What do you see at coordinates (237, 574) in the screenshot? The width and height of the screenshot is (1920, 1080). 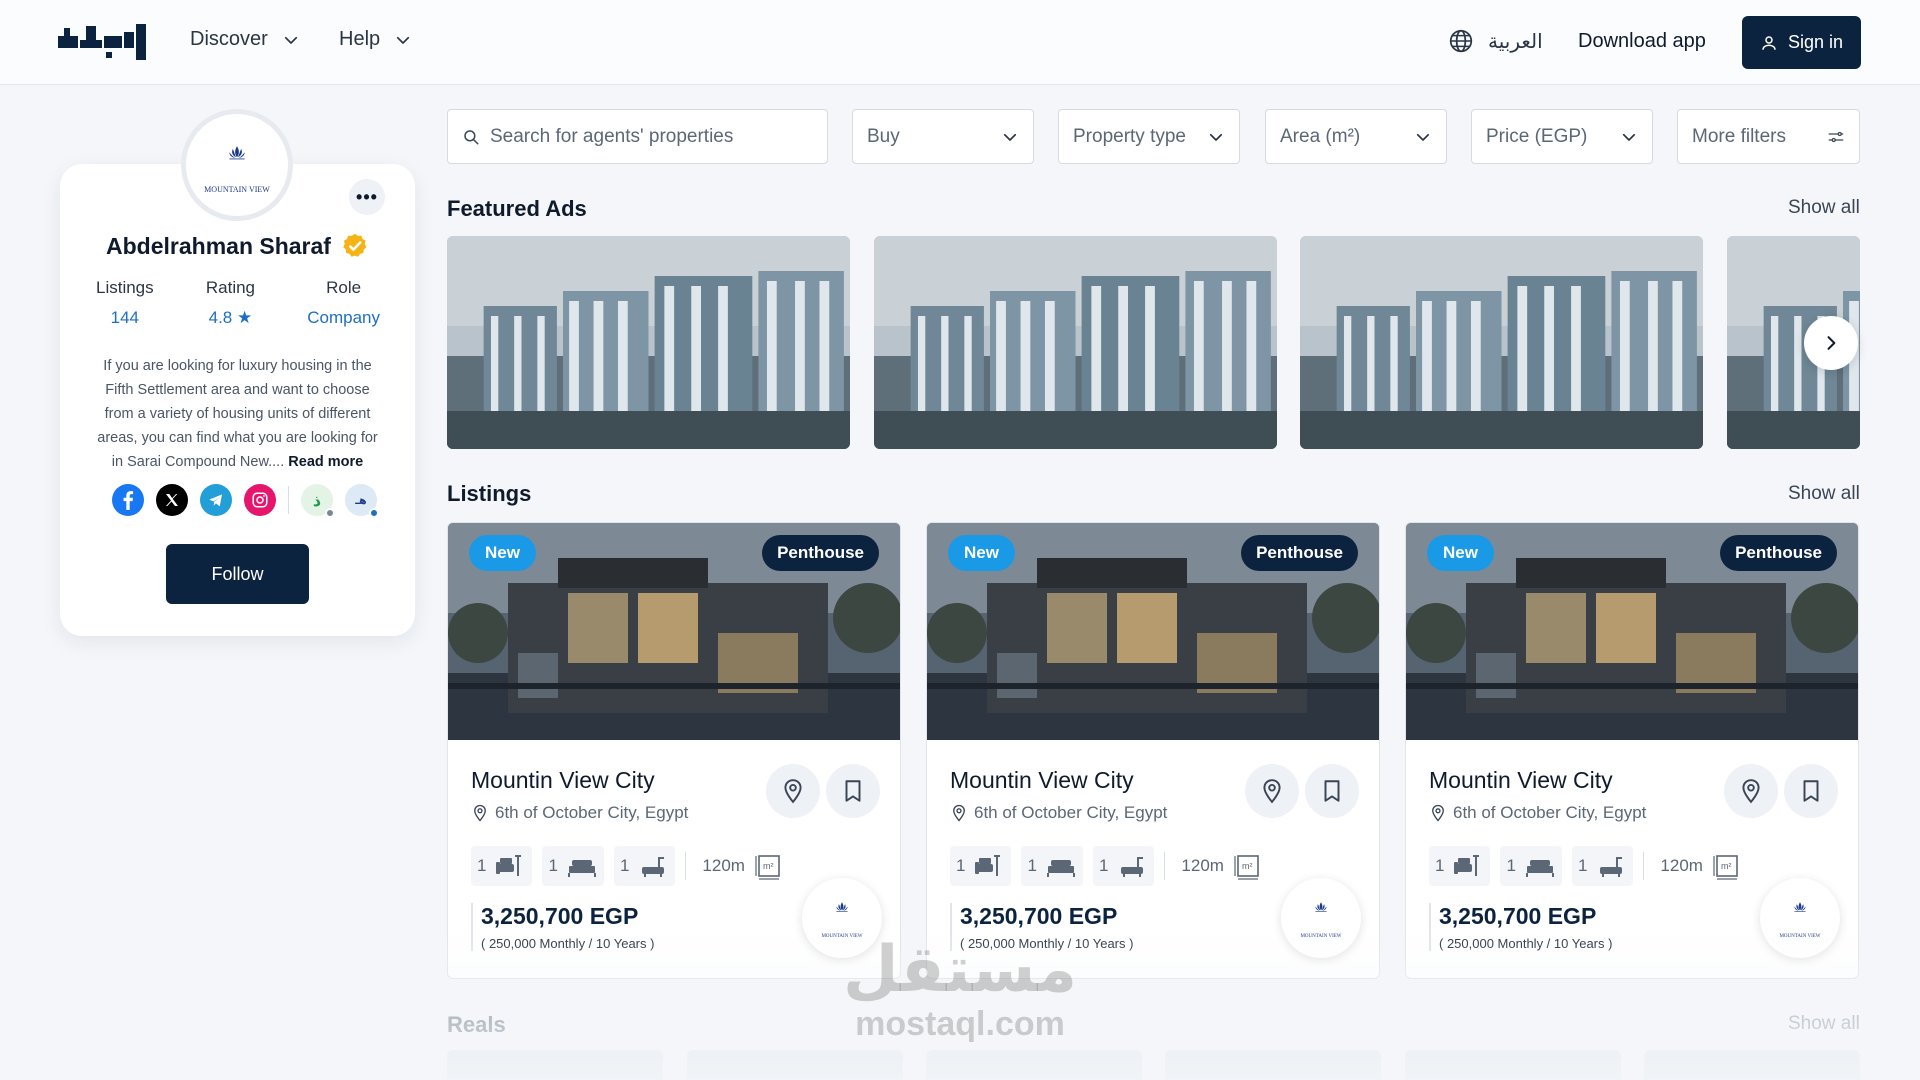 I see `follow-button: Follow` at bounding box center [237, 574].